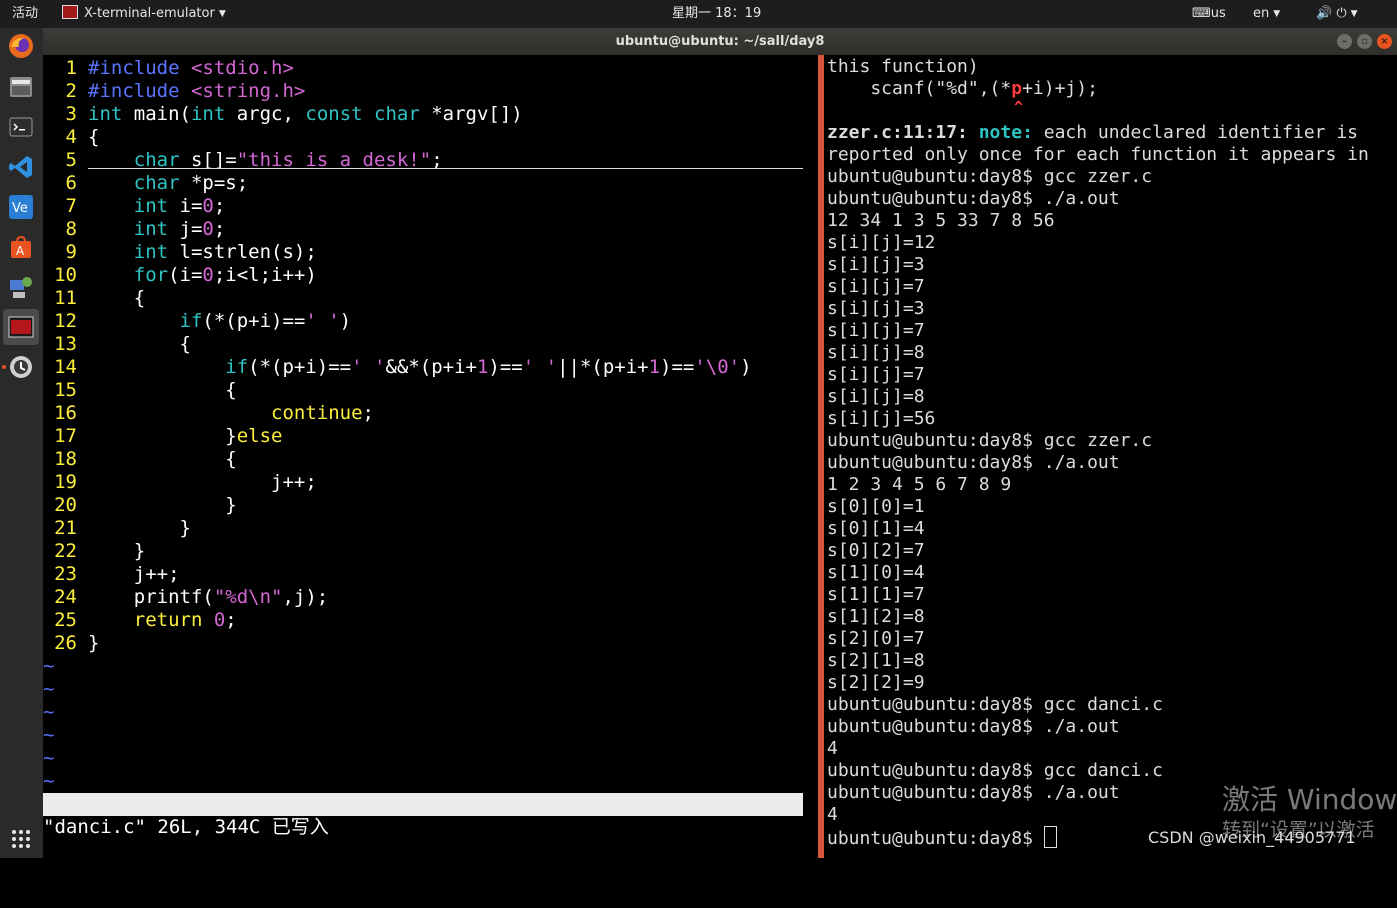  Describe the element at coordinates (1050, 837) in the screenshot. I see `terminal-cursor` at that location.